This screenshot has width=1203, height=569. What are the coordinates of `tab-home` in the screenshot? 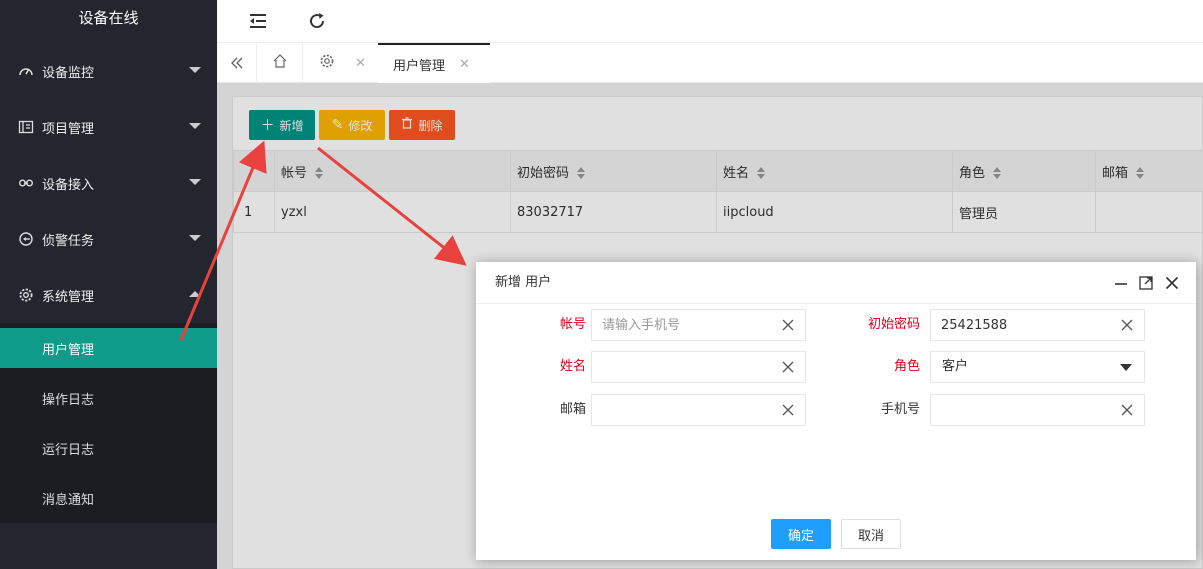 It's located at (280, 63).